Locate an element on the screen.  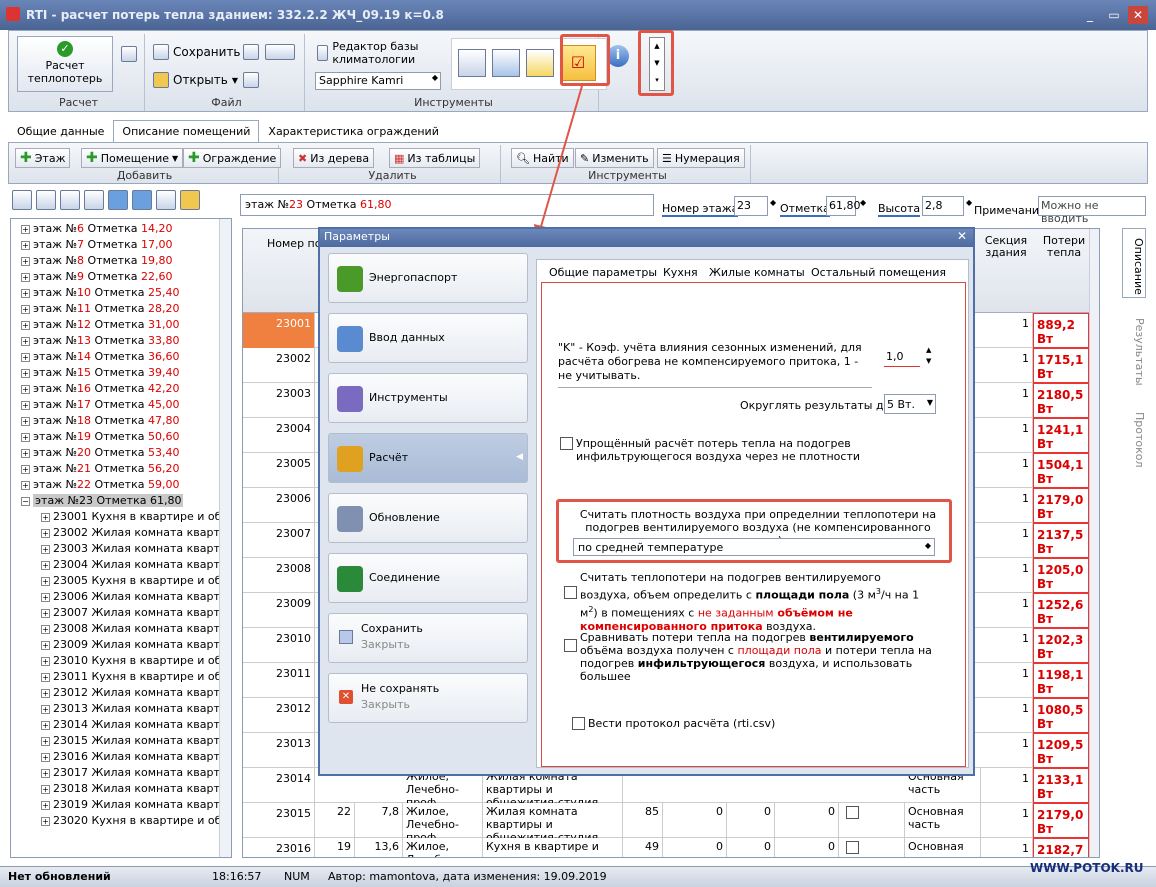
add-room-button: ✚ Помещение ▼ is located at coordinates (132, 158).